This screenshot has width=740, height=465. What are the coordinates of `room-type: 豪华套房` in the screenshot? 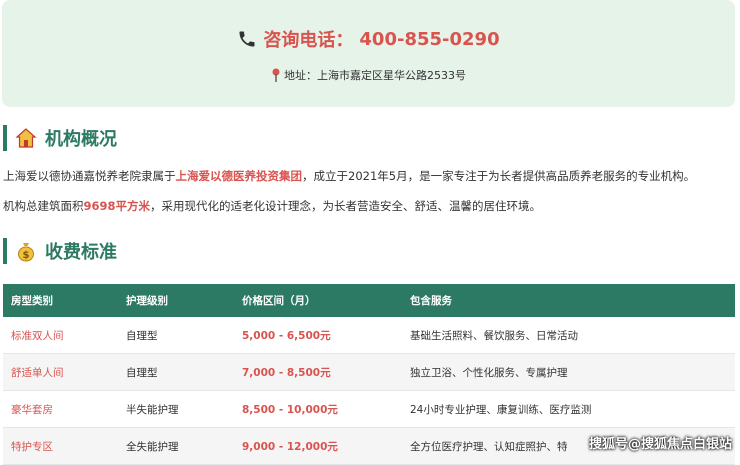 It's located at (60, 409).